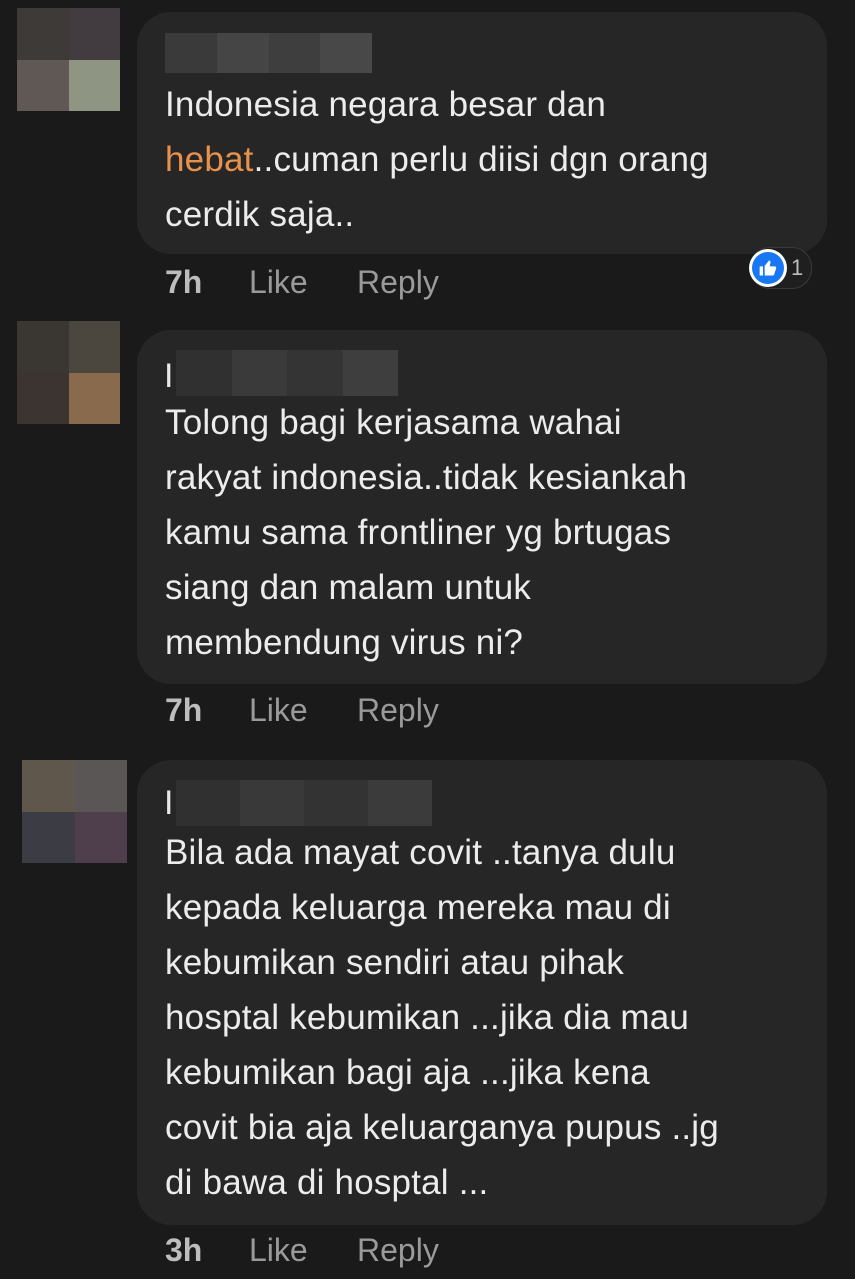 This screenshot has width=855, height=1279. Describe the element at coordinates (797, 267) in the screenshot. I see `reaction-count: 1` at that location.